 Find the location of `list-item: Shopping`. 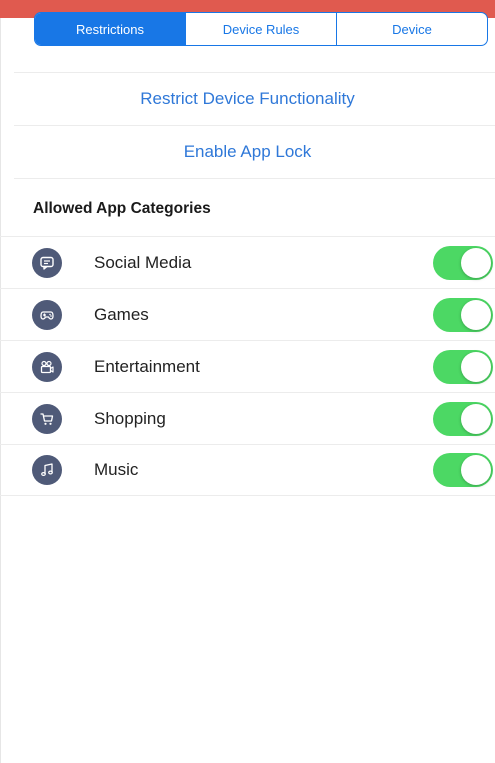

list-item: Shopping is located at coordinates (247, 418).